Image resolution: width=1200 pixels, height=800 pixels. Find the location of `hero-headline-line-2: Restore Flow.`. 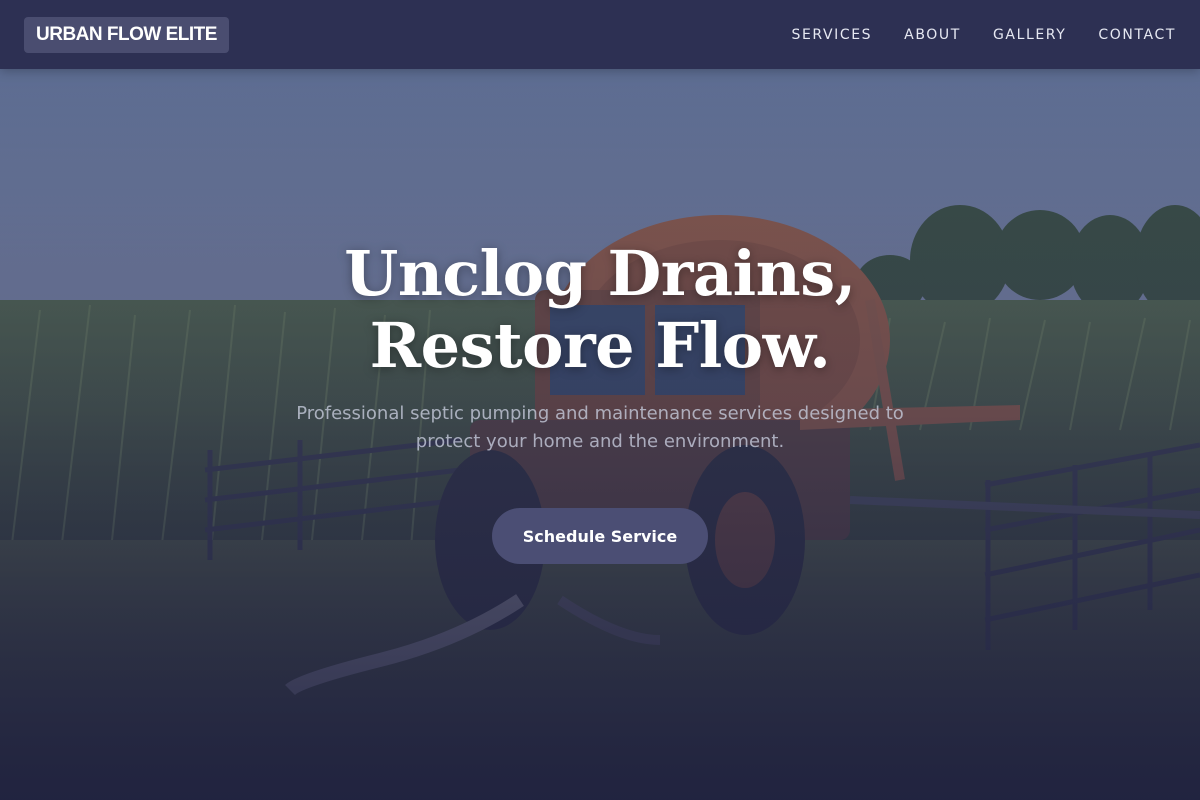

hero-headline-line-2: Restore Flow. is located at coordinates (600, 345).